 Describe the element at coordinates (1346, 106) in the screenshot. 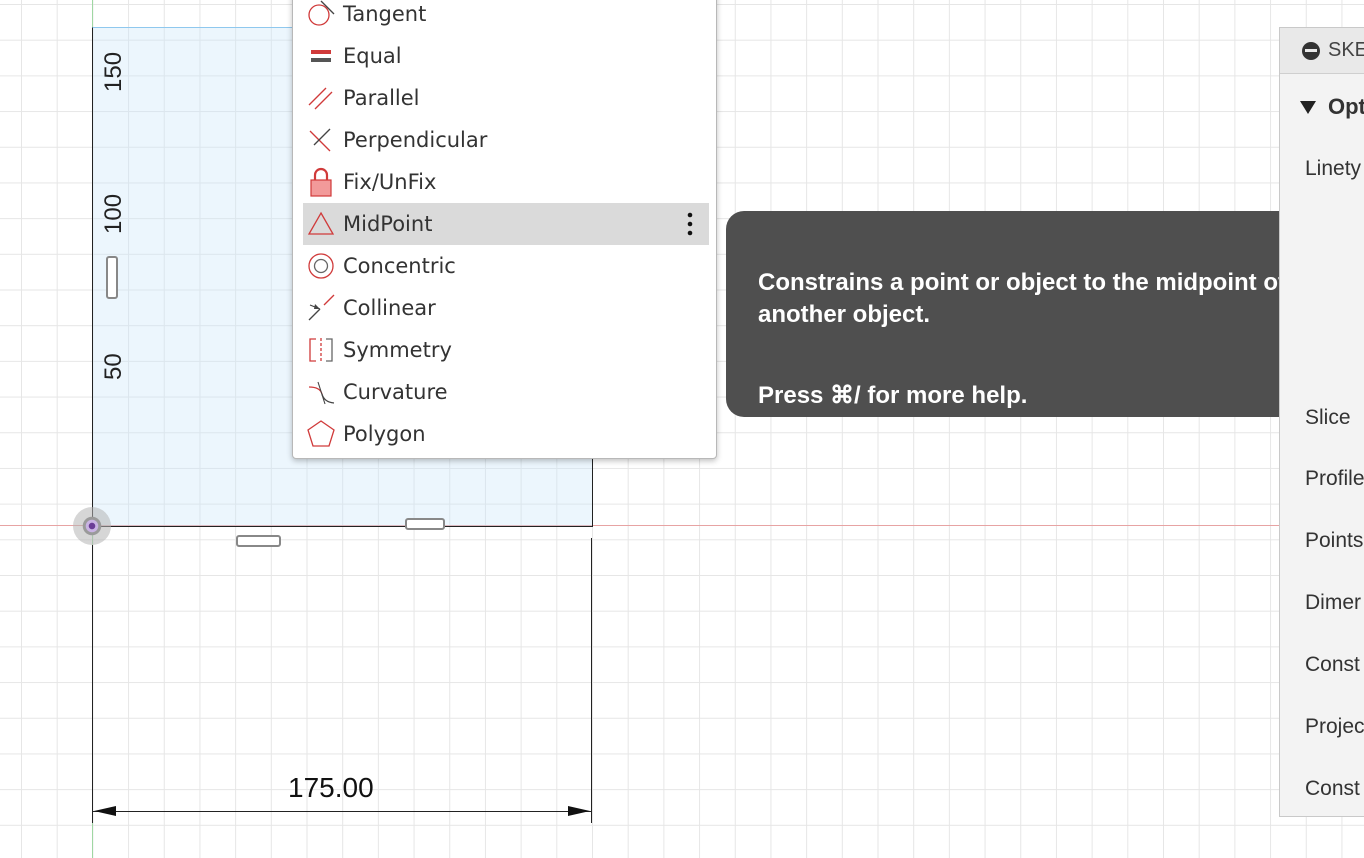

I see `options-section-label: Opt` at that location.